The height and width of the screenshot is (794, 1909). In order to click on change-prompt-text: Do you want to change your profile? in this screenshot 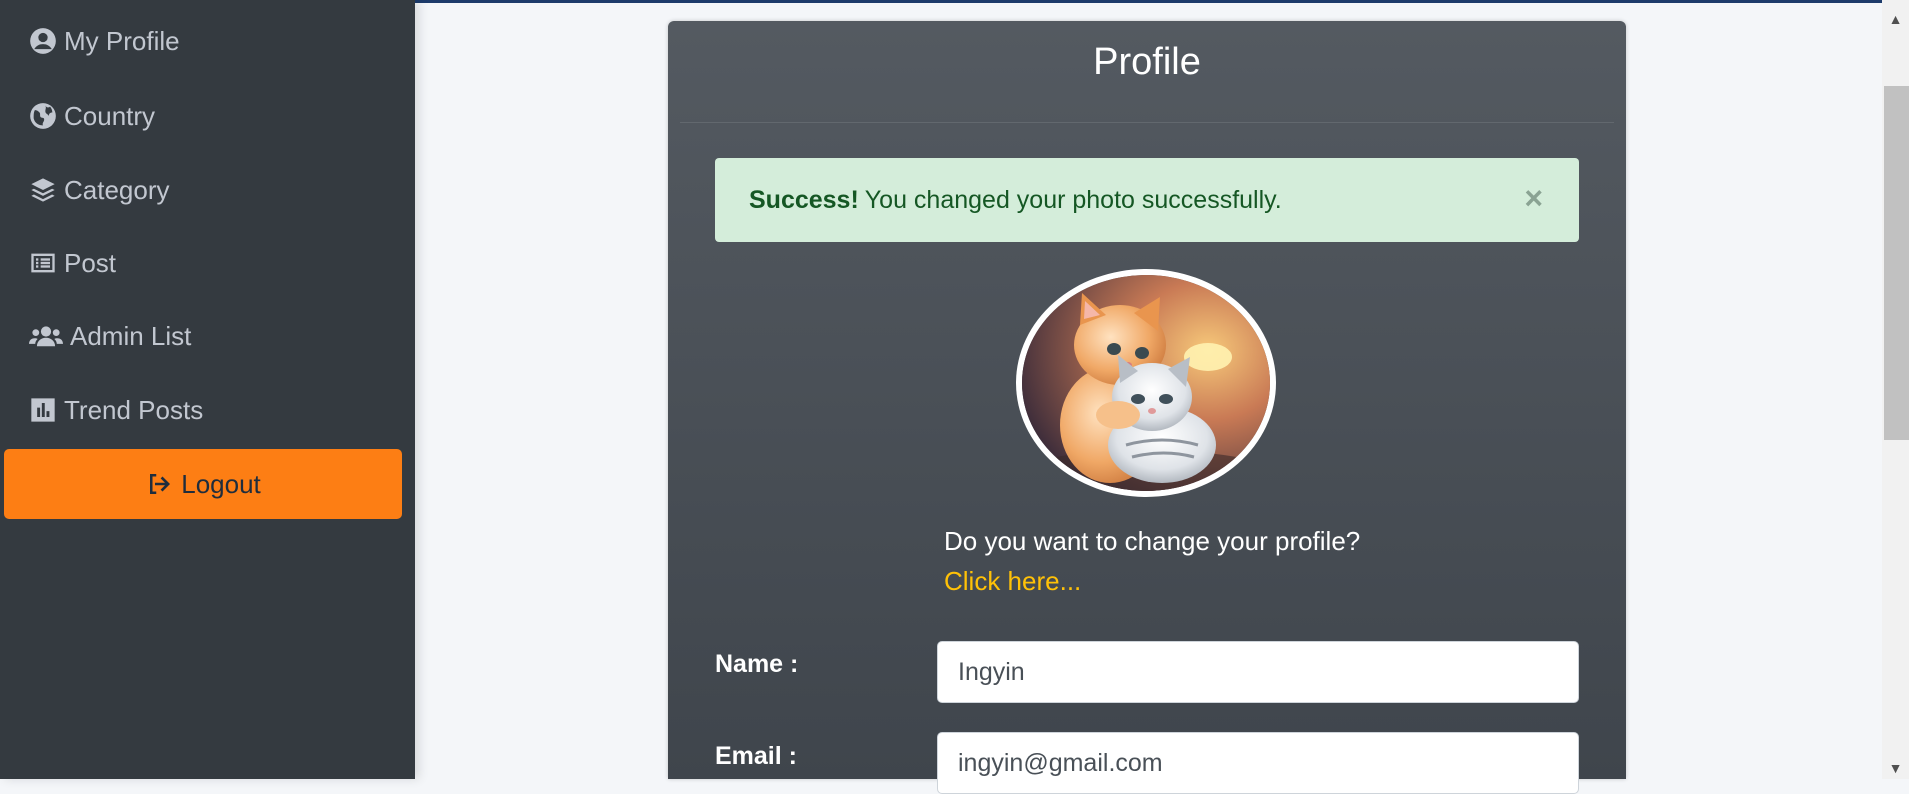, I will do `click(1152, 541)`.